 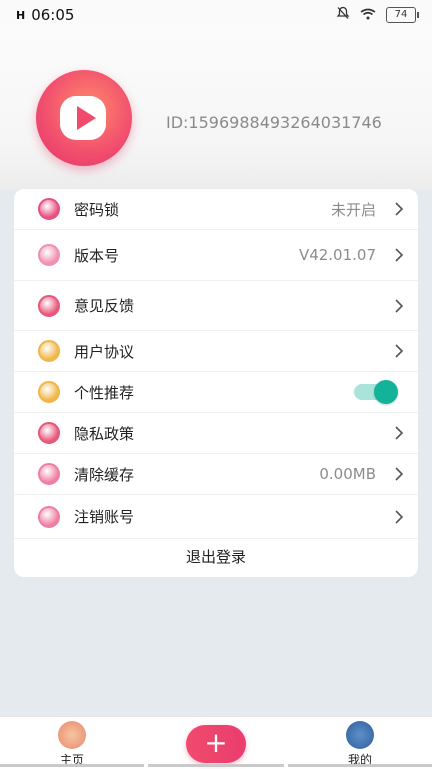 I want to click on setting-label: 注销账号, so click(x=104, y=517).